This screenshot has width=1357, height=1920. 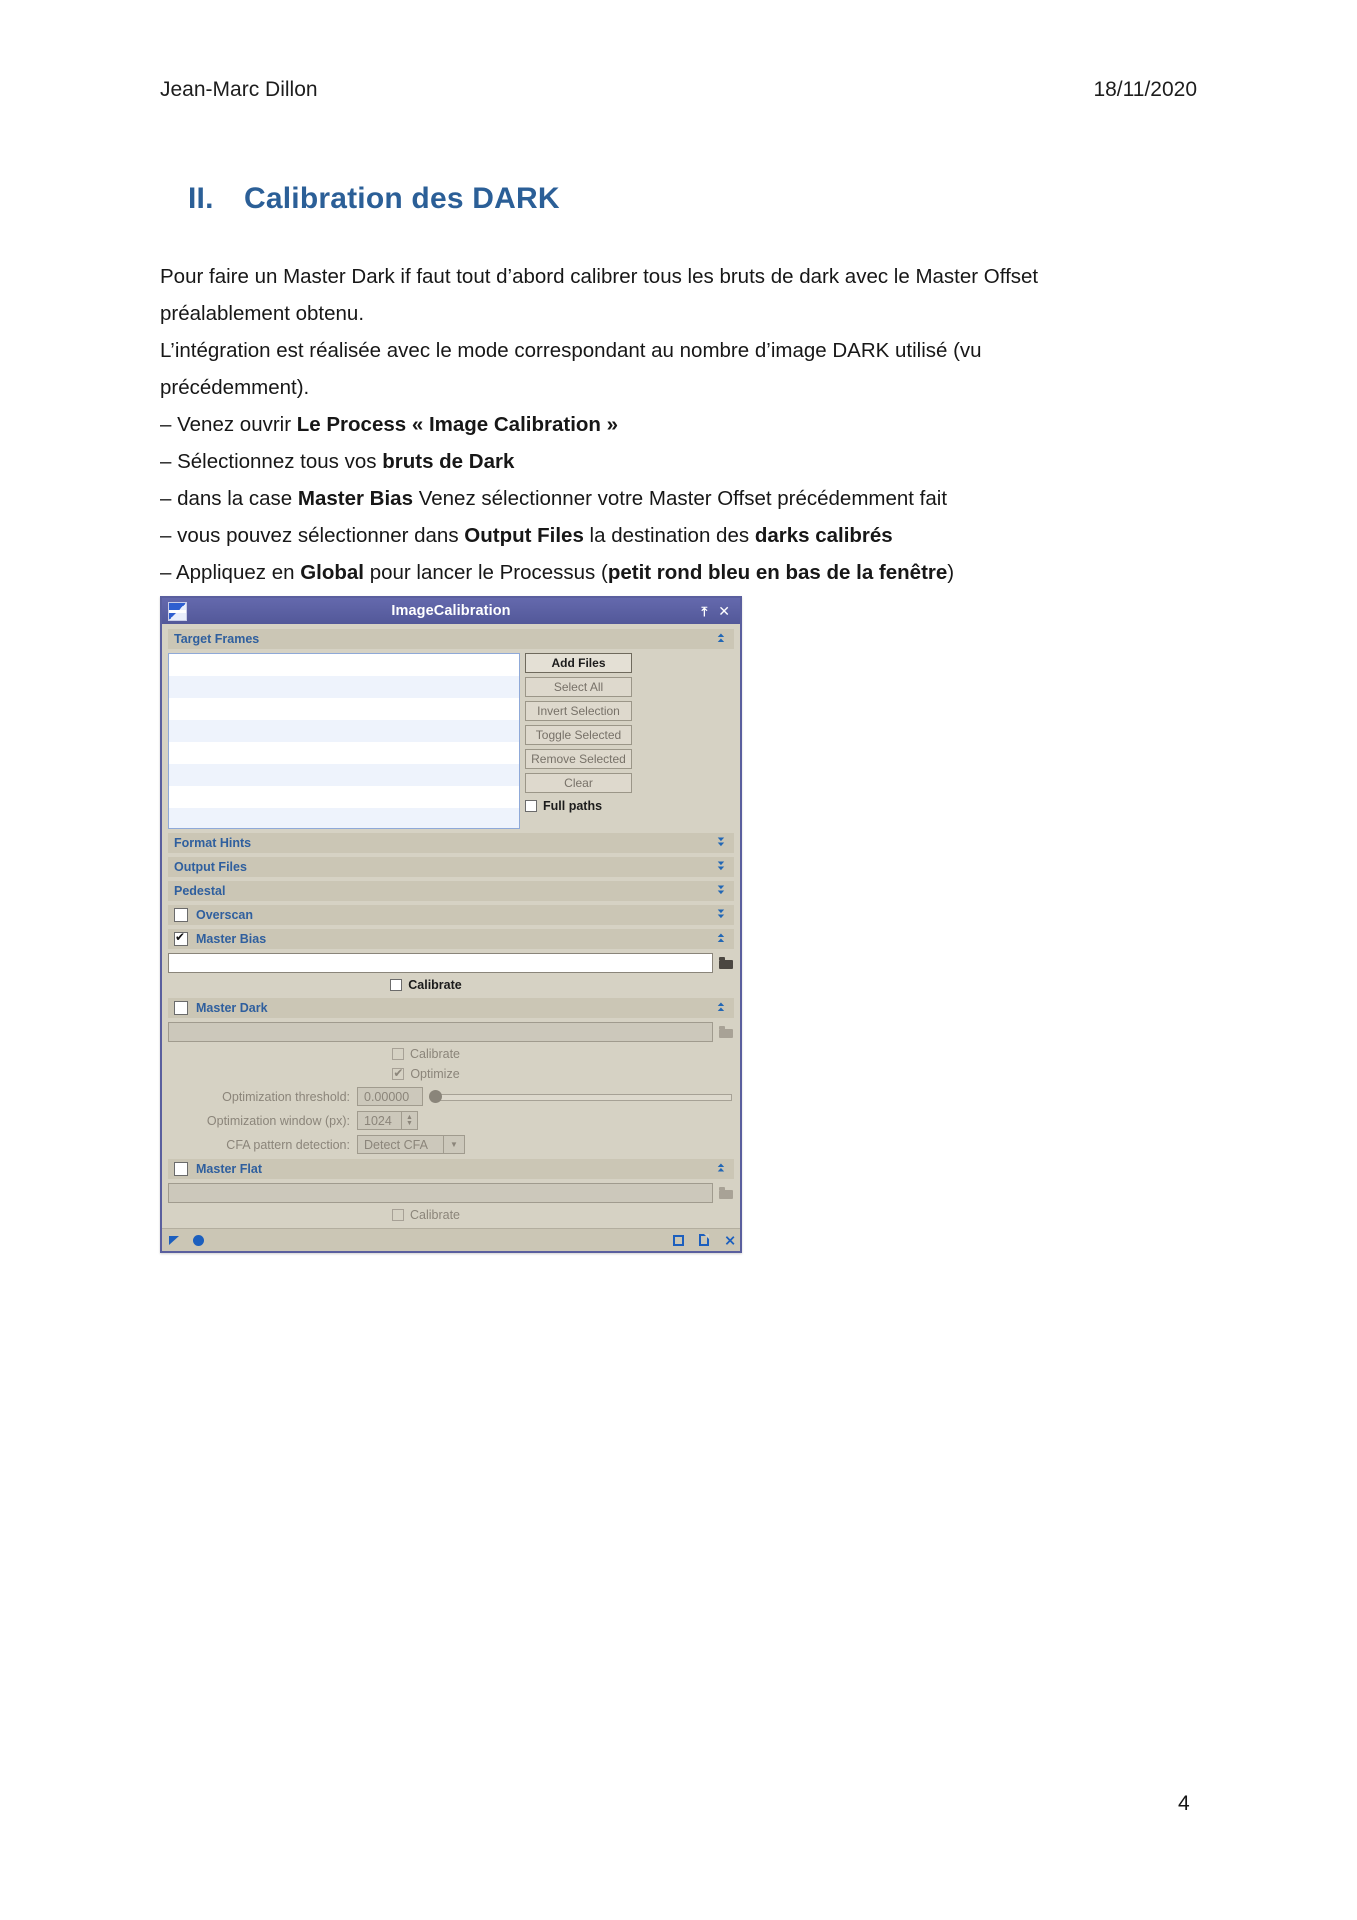 I want to click on dialog-title: ImageCalibration, so click(x=451, y=611).